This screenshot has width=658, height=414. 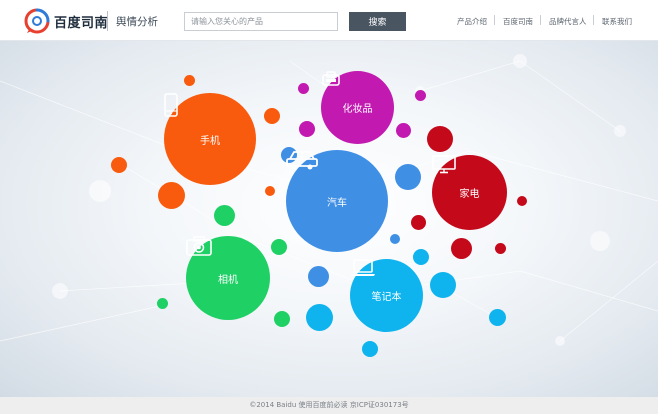 I want to click on category-label: 化妆品, so click(x=357, y=109).